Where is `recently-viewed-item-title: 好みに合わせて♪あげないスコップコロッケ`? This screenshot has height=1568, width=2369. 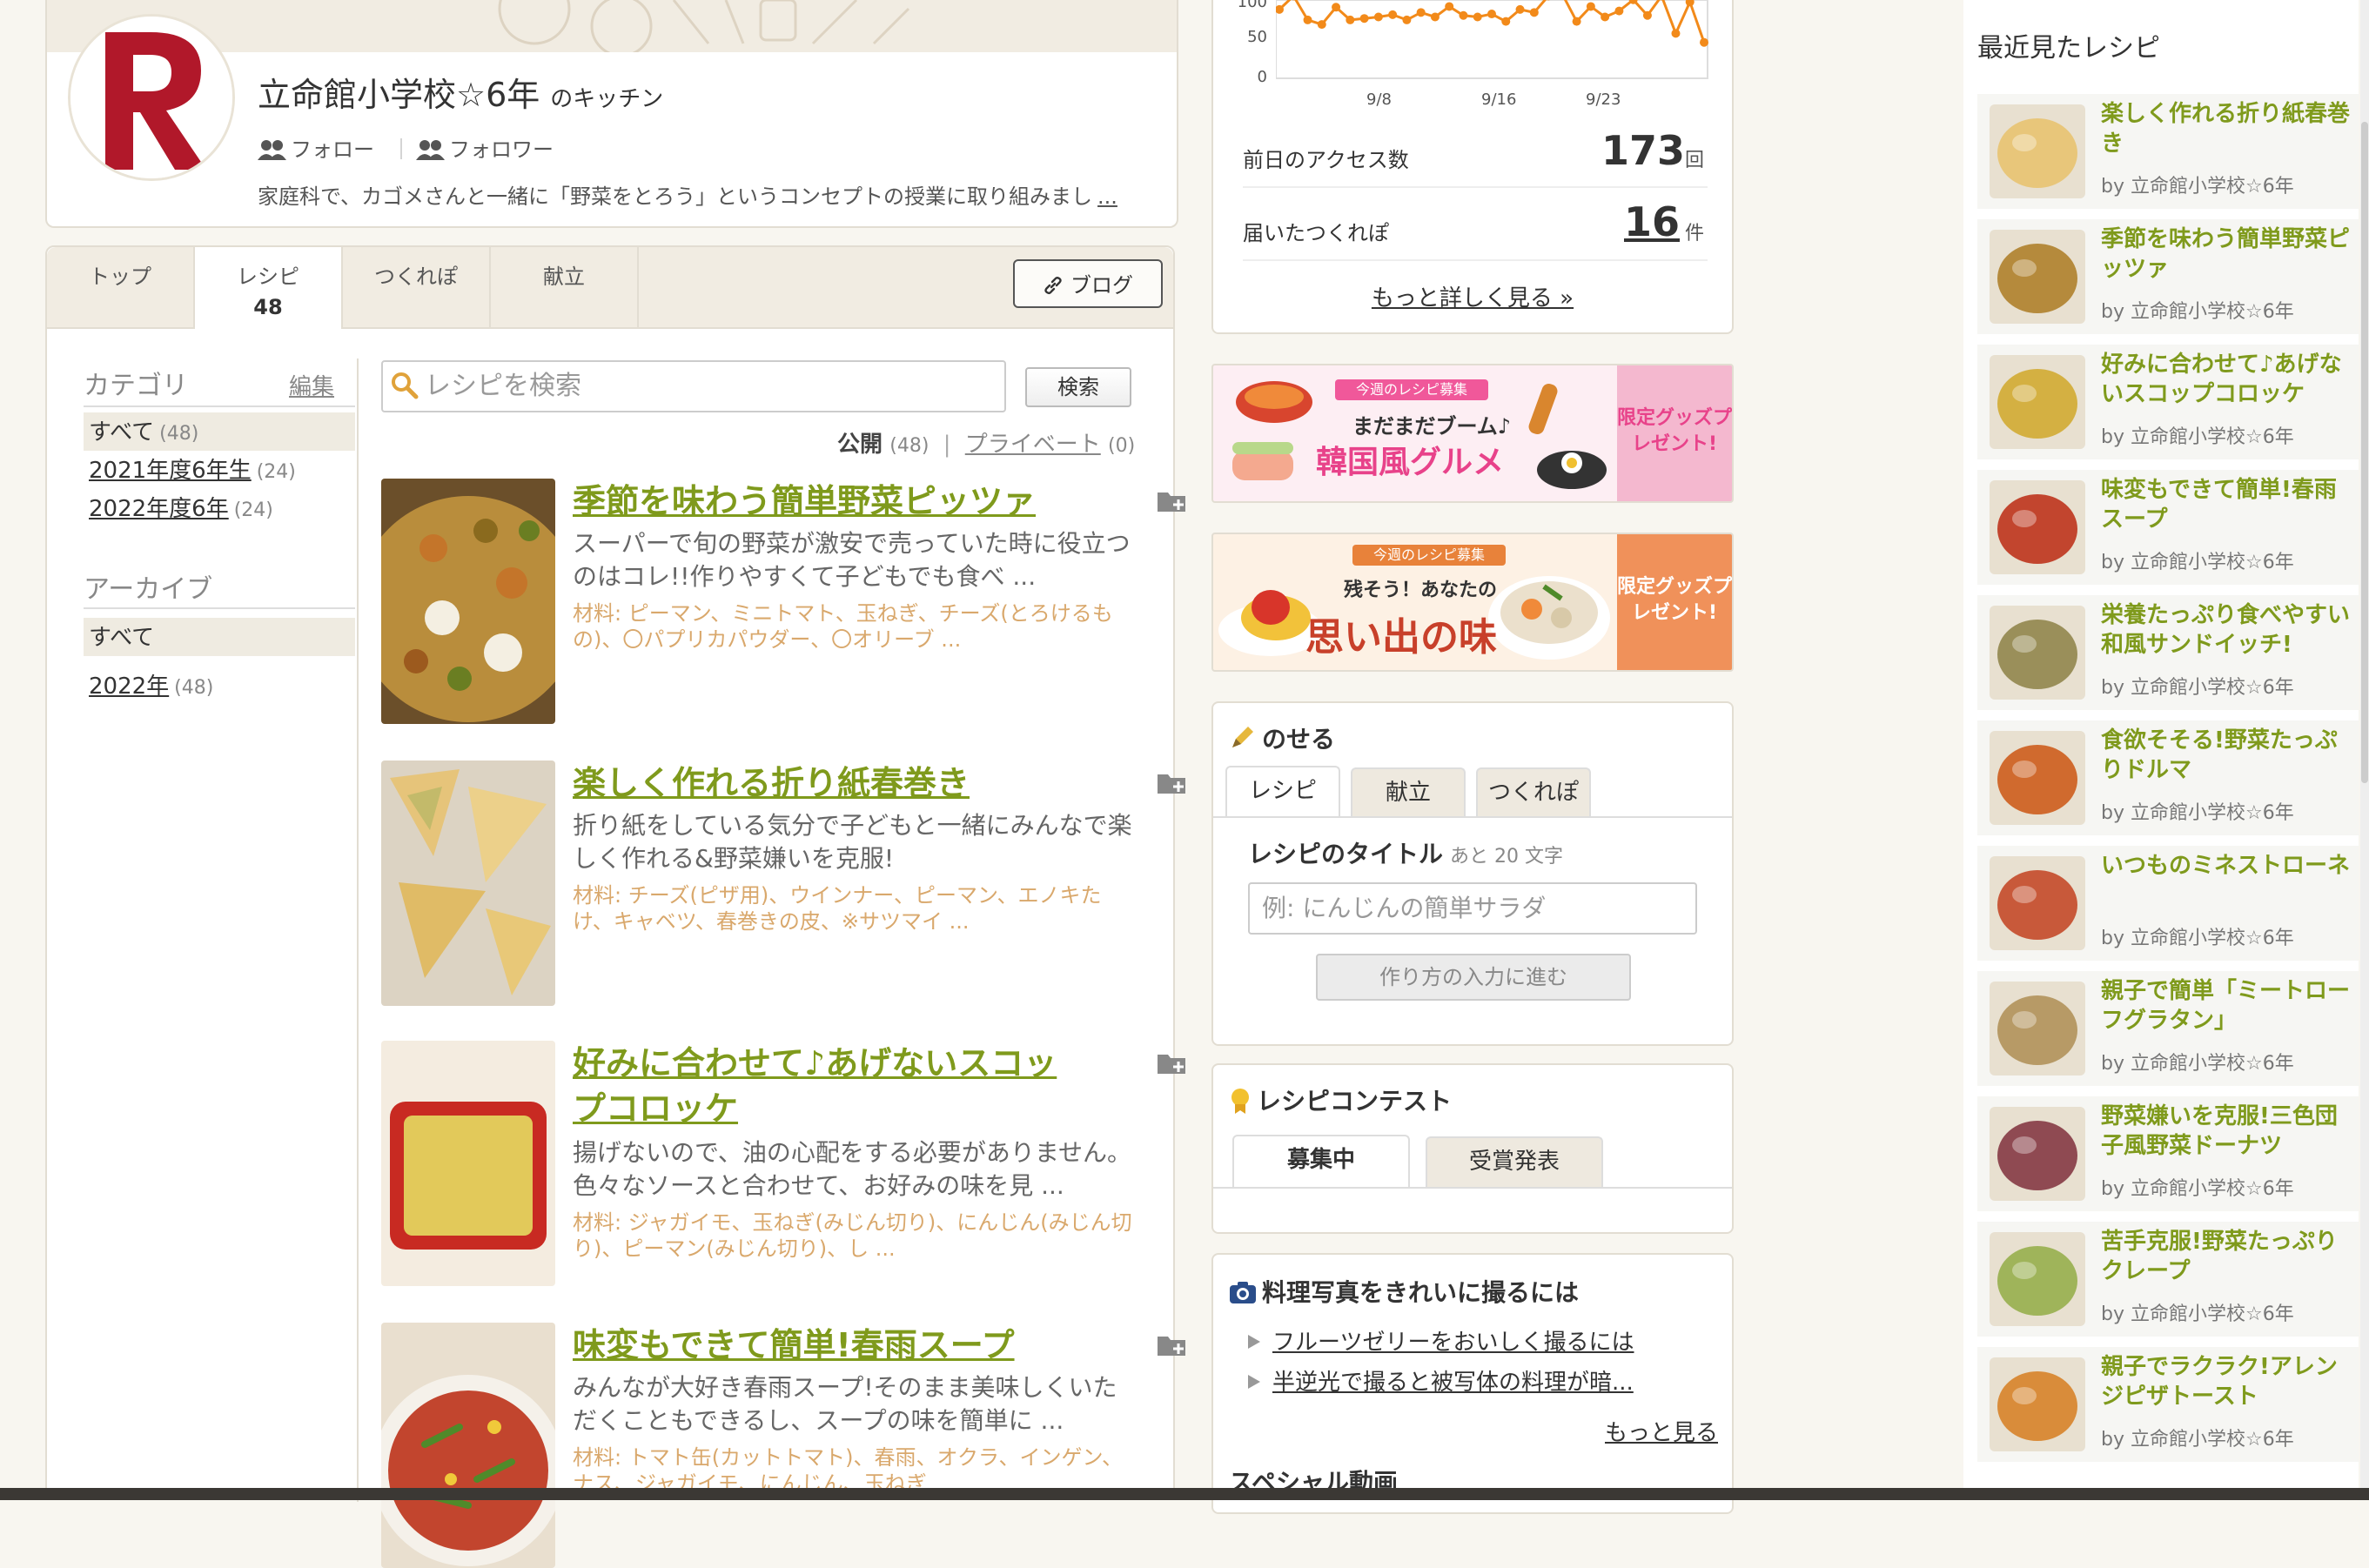
recently-viewed-item-title: 好みに合わせて♪あげないスコップコロッケ is located at coordinates (2230, 379).